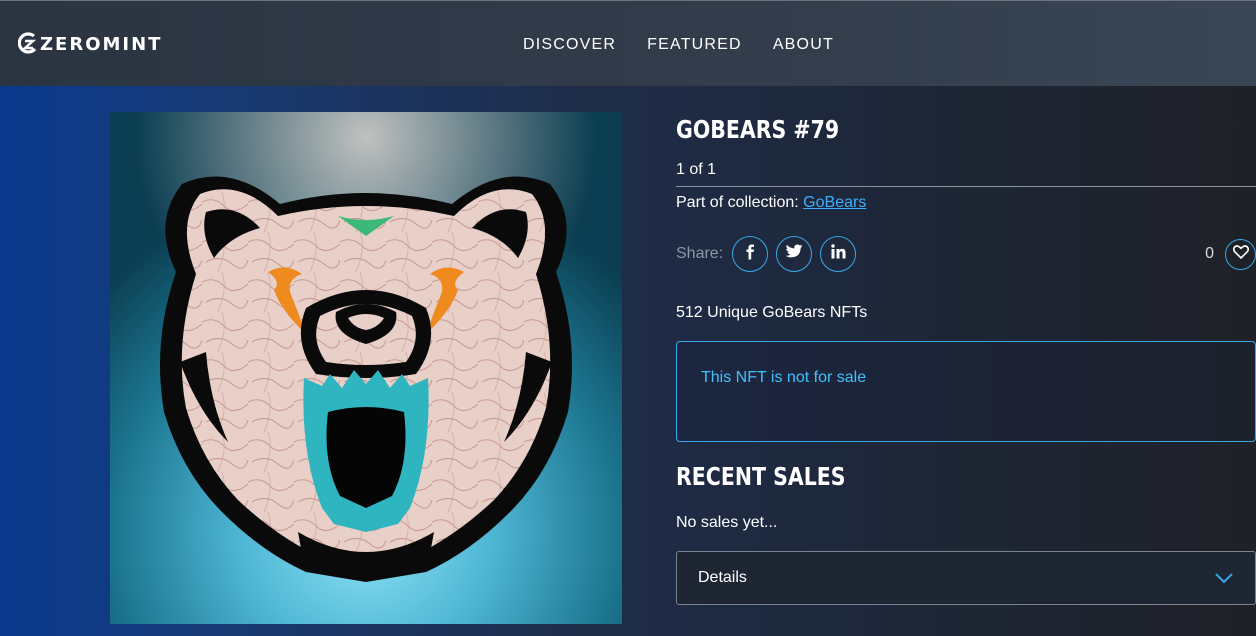  What do you see at coordinates (784, 377) in the screenshot?
I see `sale-status-text: This NFT is not for sale` at bounding box center [784, 377].